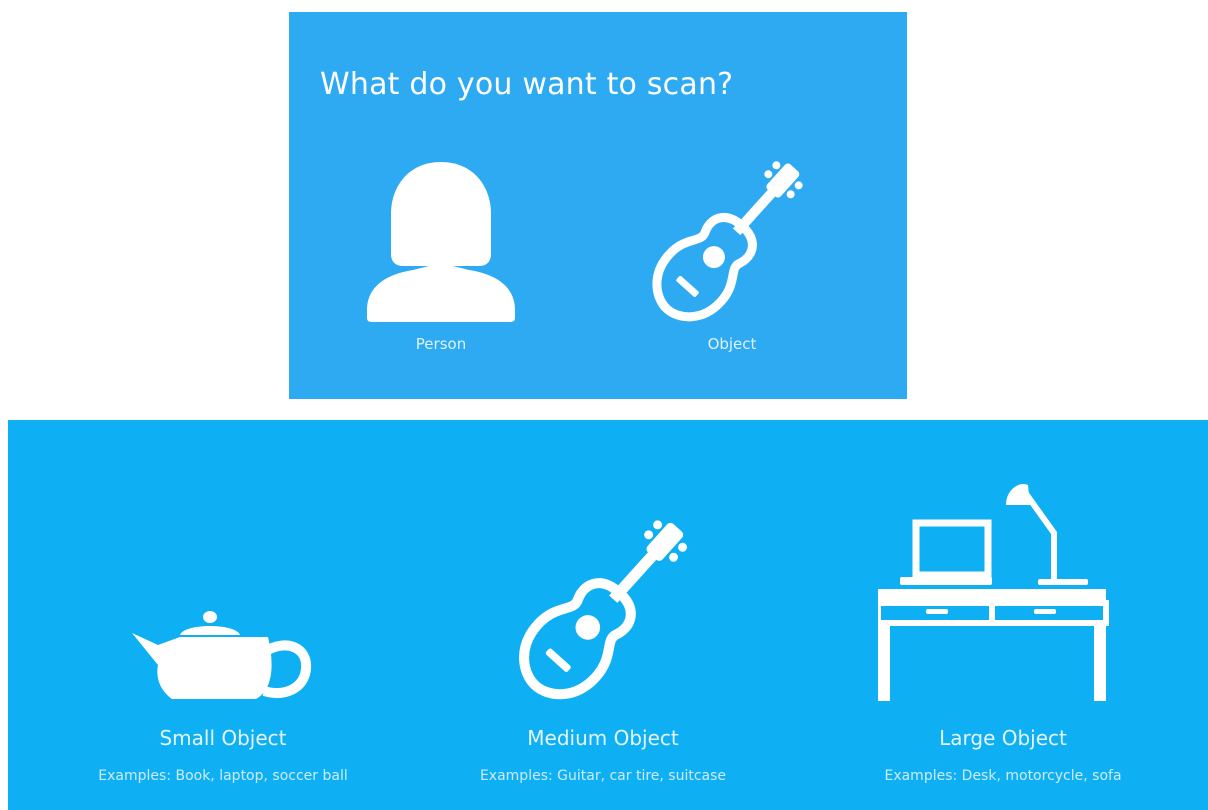  I want to click on object-option: Object, so click(732, 259).